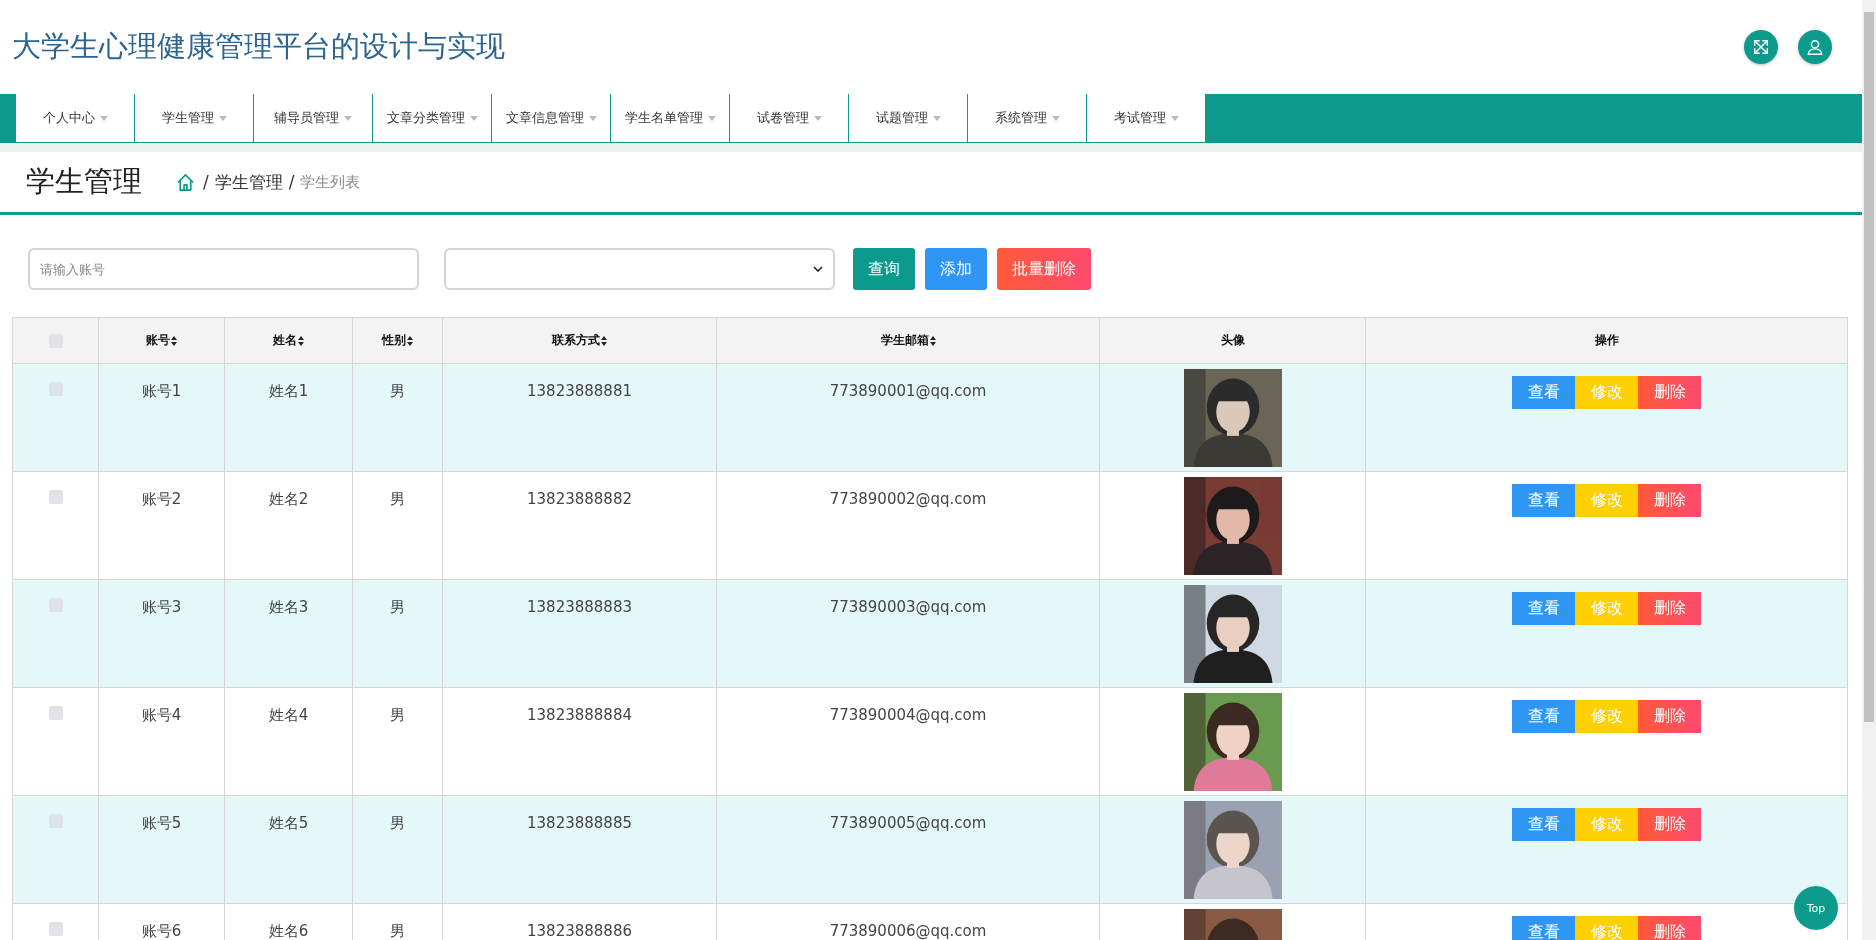  What do you see at coordinates (288, 391) in the screenshot?
I see `table-cell: 姓名1` at bounding box center [288, 391].